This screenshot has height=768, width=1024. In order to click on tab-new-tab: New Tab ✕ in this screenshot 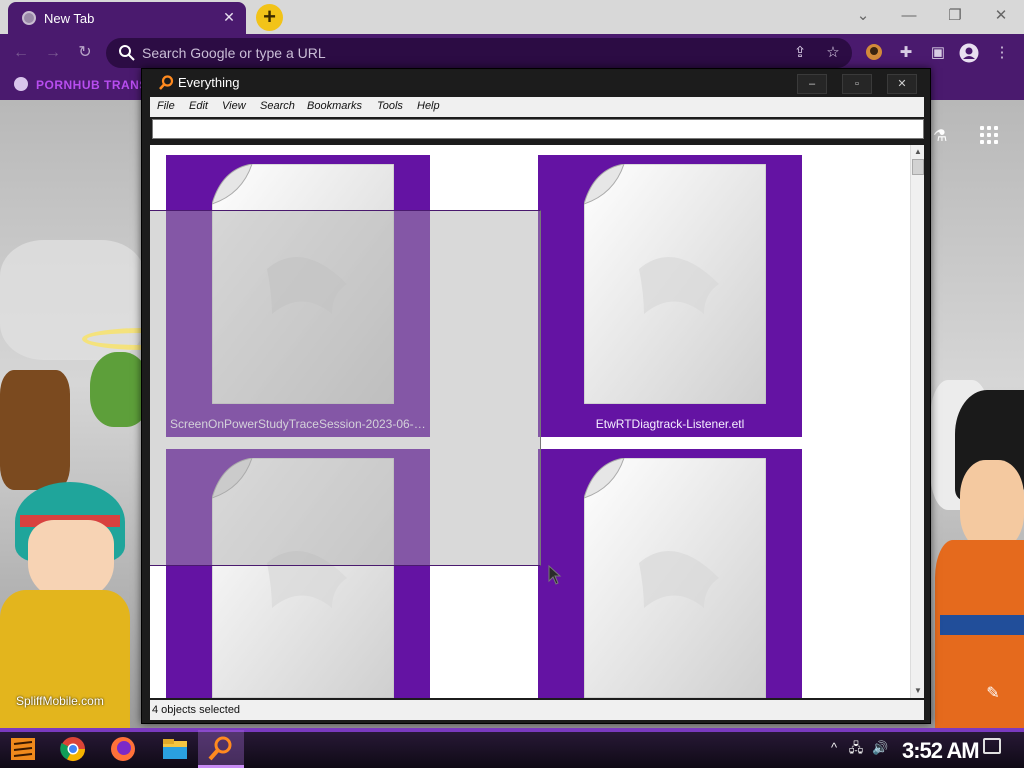, I will do `click(127, 18)`.